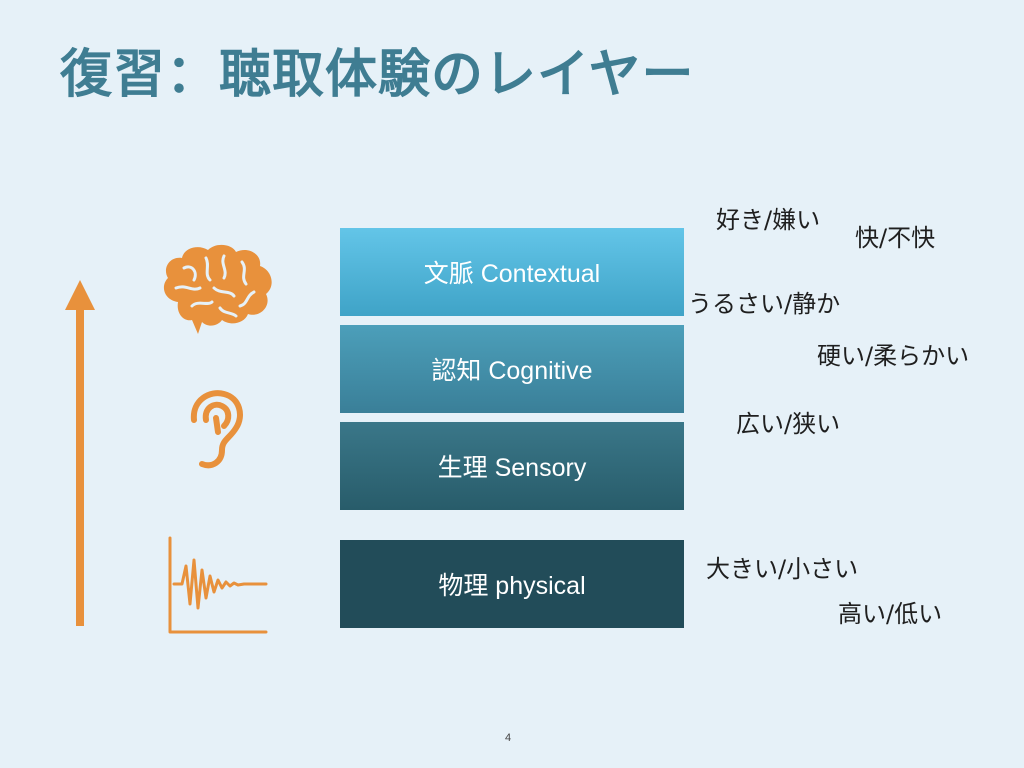  What do you see at coordinates (764, 304) in the screenshot?
I see `term-loud-quiet: うるさい/静か` at bounding box center [764, 304].